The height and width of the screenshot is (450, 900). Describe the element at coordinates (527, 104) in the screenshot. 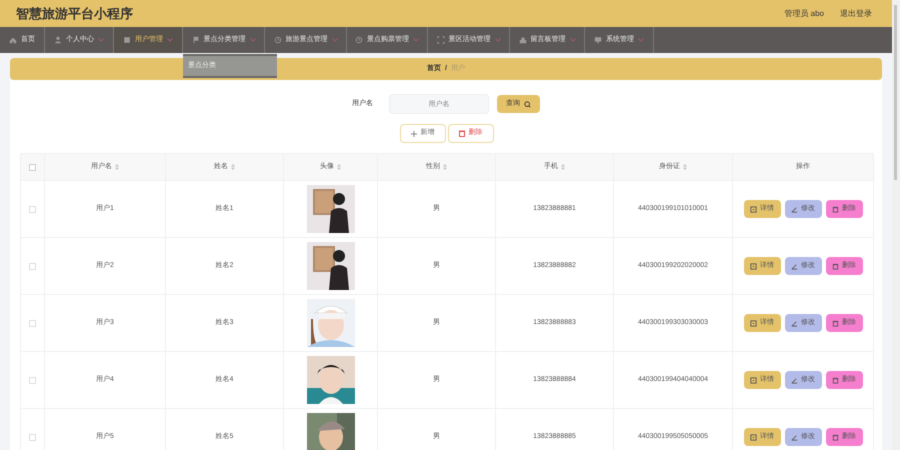

I see `search-icon` at that location.